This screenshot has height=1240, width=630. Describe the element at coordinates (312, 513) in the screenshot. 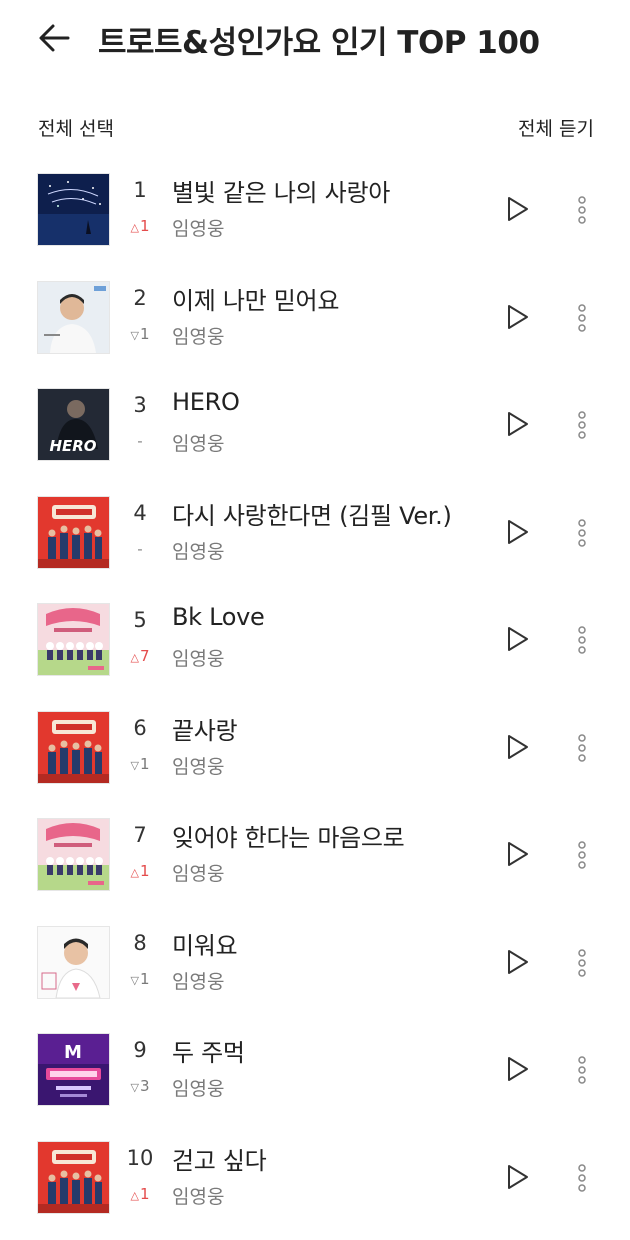

I see `song-title: 다시 사랑한다면 (김필 Ver.)` at that location.